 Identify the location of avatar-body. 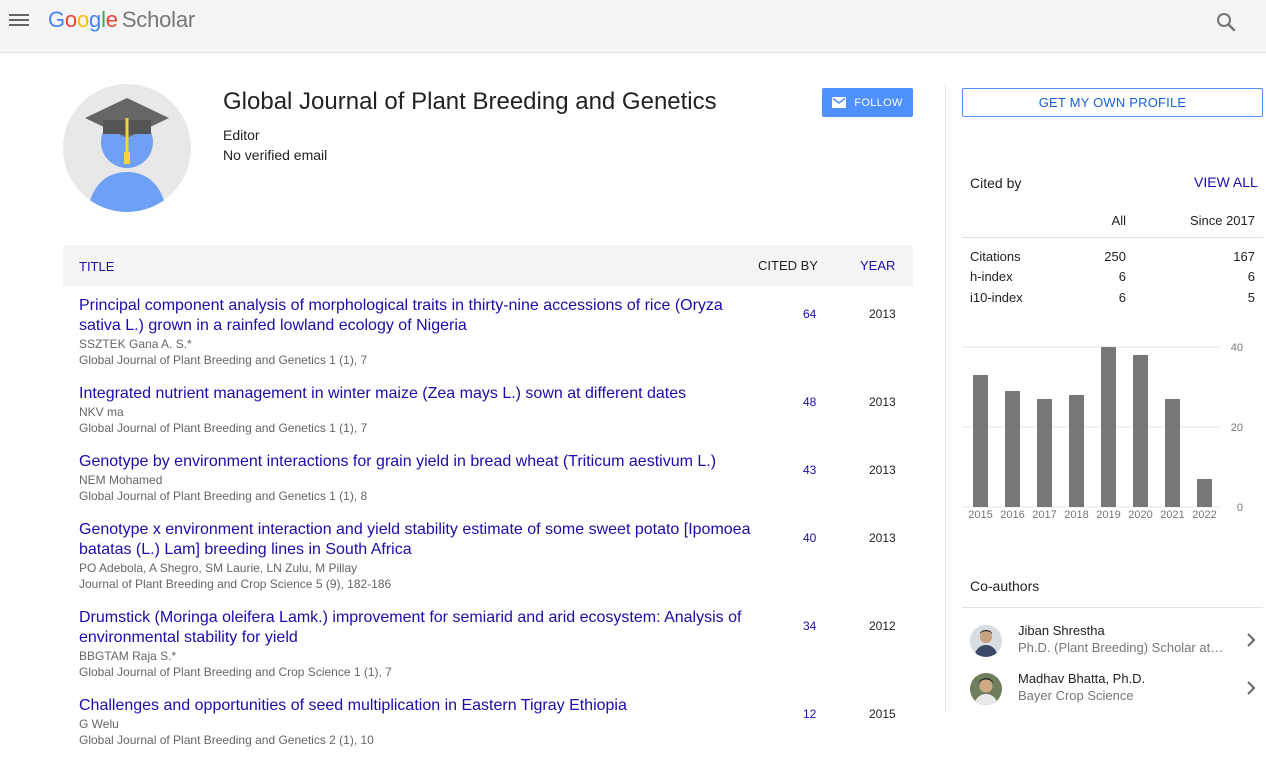
(127, 192).